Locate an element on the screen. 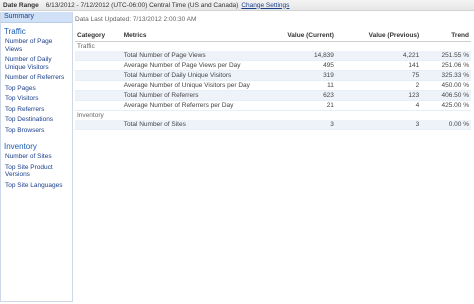  metric-name: Total Number of Daily Unique Visitors is located at coordinates (192, 75).